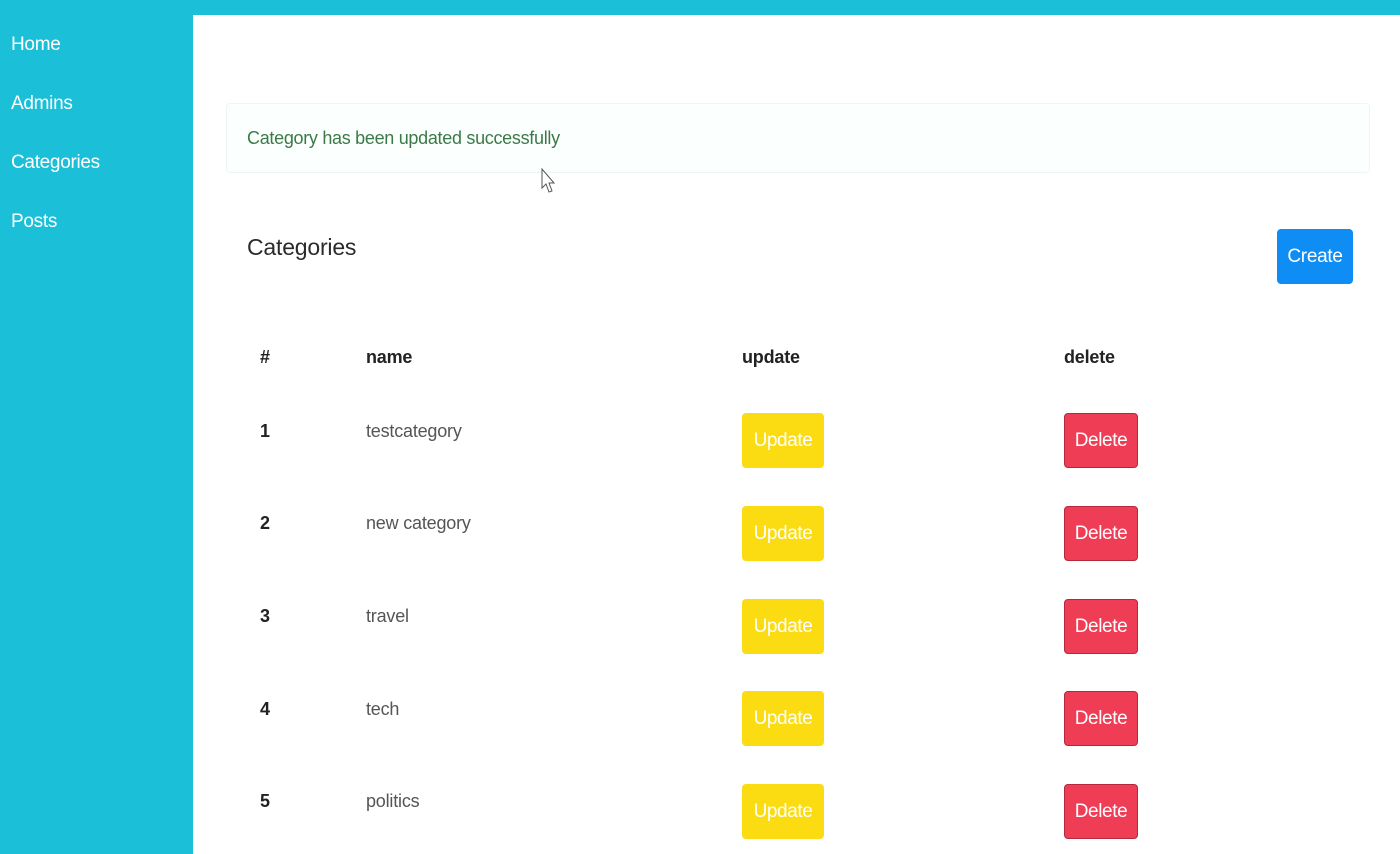 This screenshot has width=1400, height=854. What do you see at coordinates (387, 616) in the screenshot?
I see `row-name: travel` at bounding box center [387, 616].